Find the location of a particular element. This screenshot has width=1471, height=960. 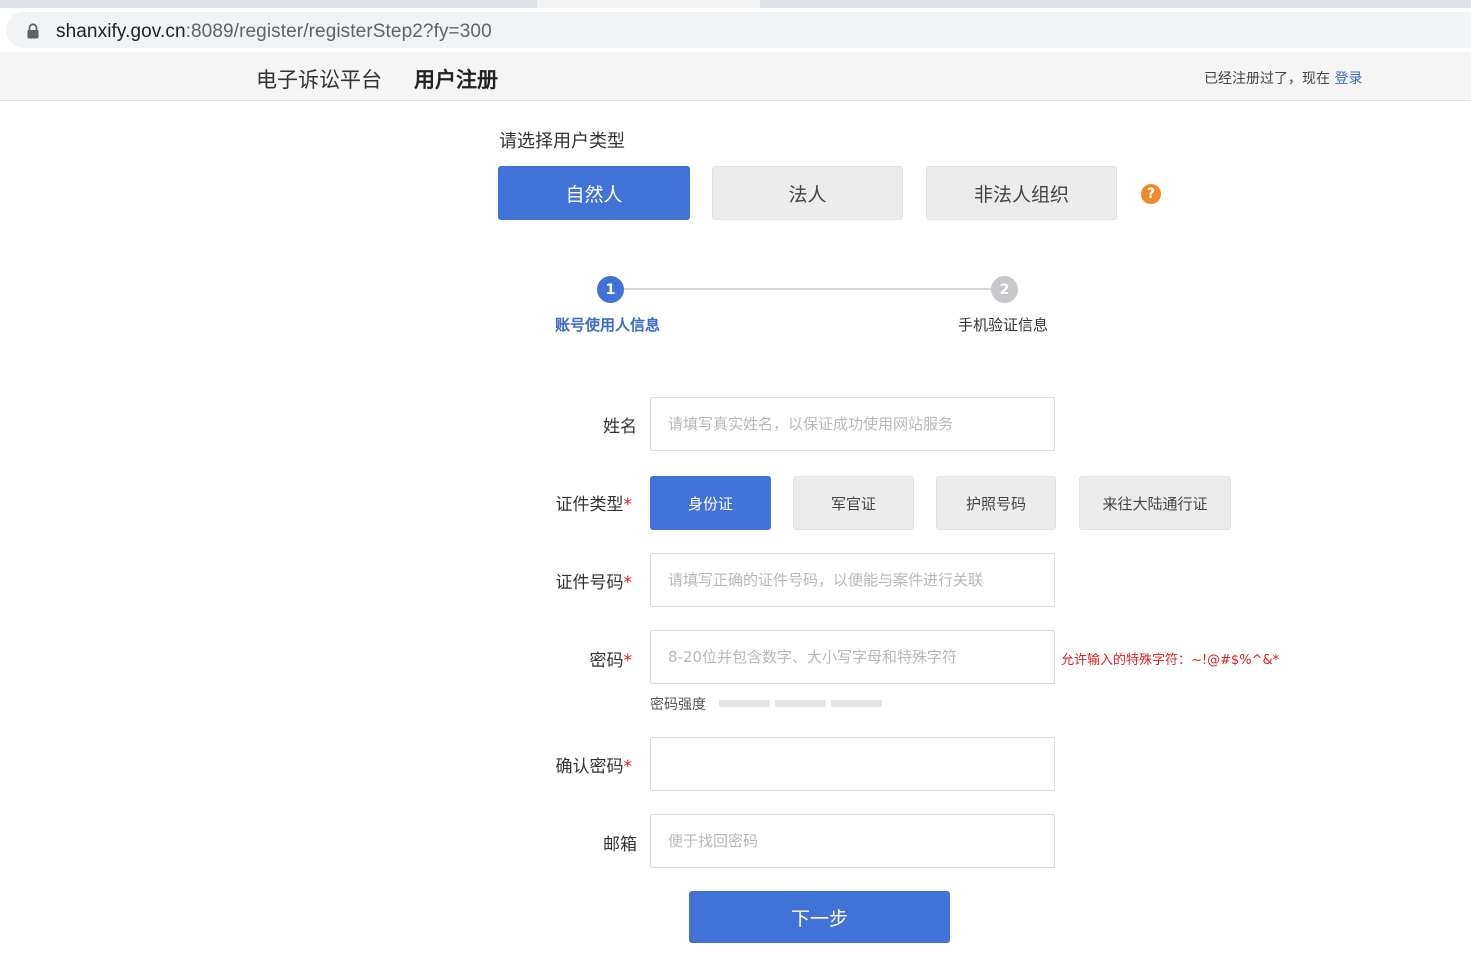

browser-tabstrip is located at coordinates (735, 4).